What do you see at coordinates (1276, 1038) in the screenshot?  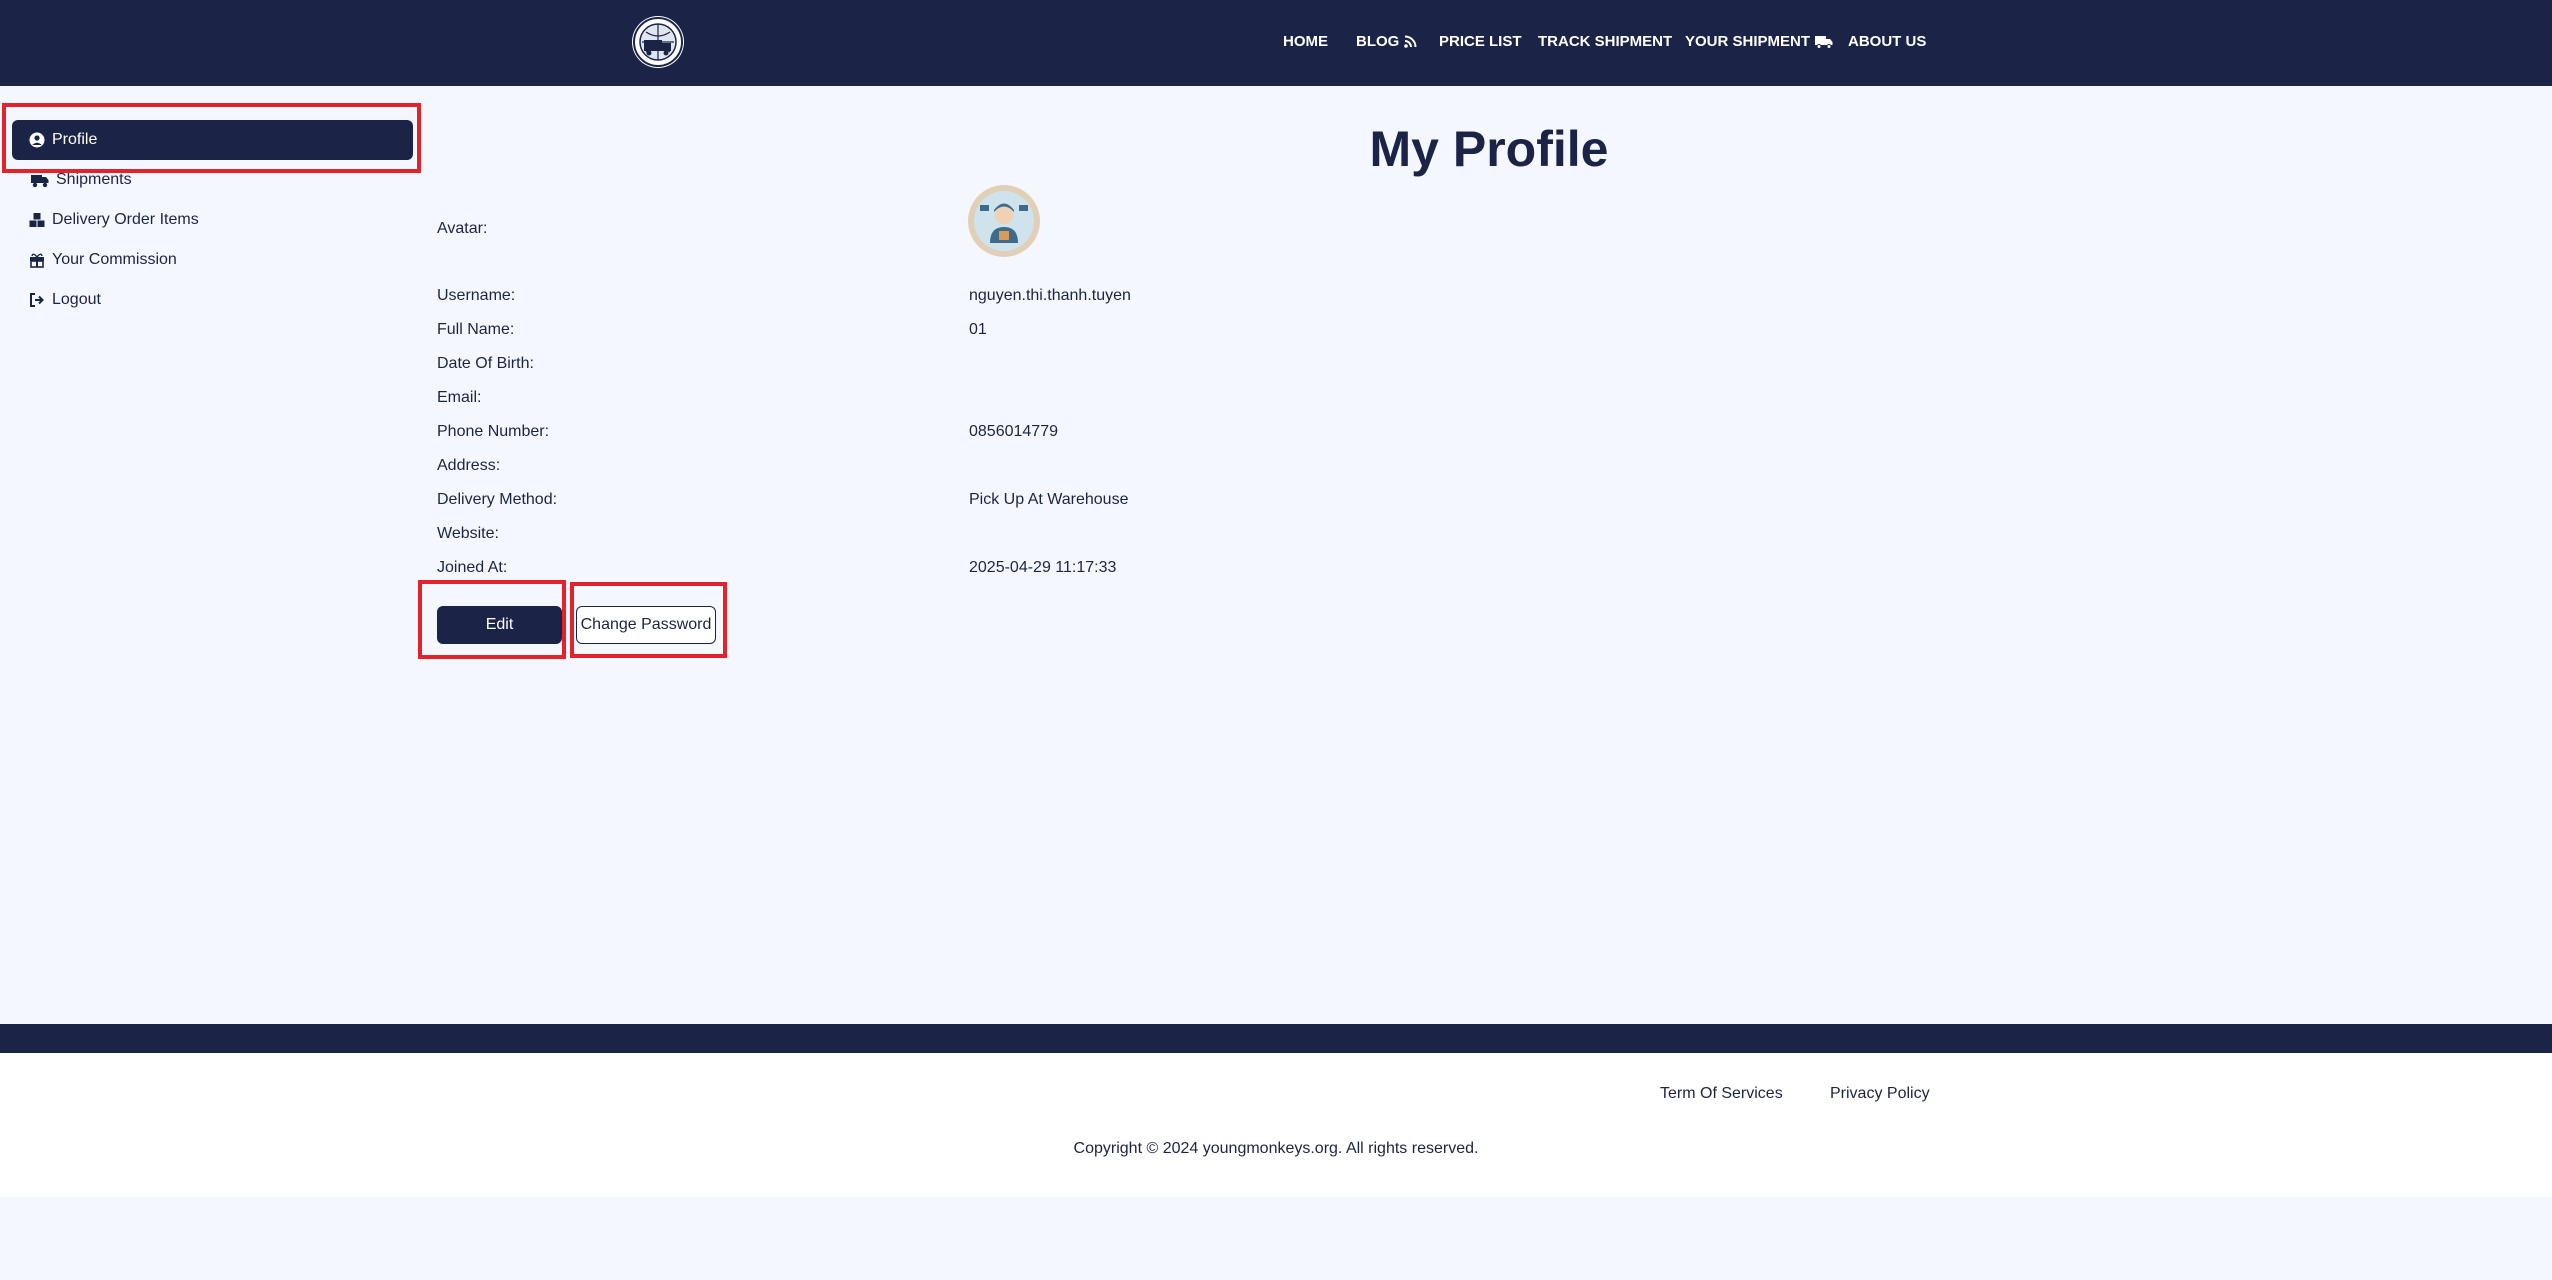 I see `footer-band` at bounding box center [1276, 1038].